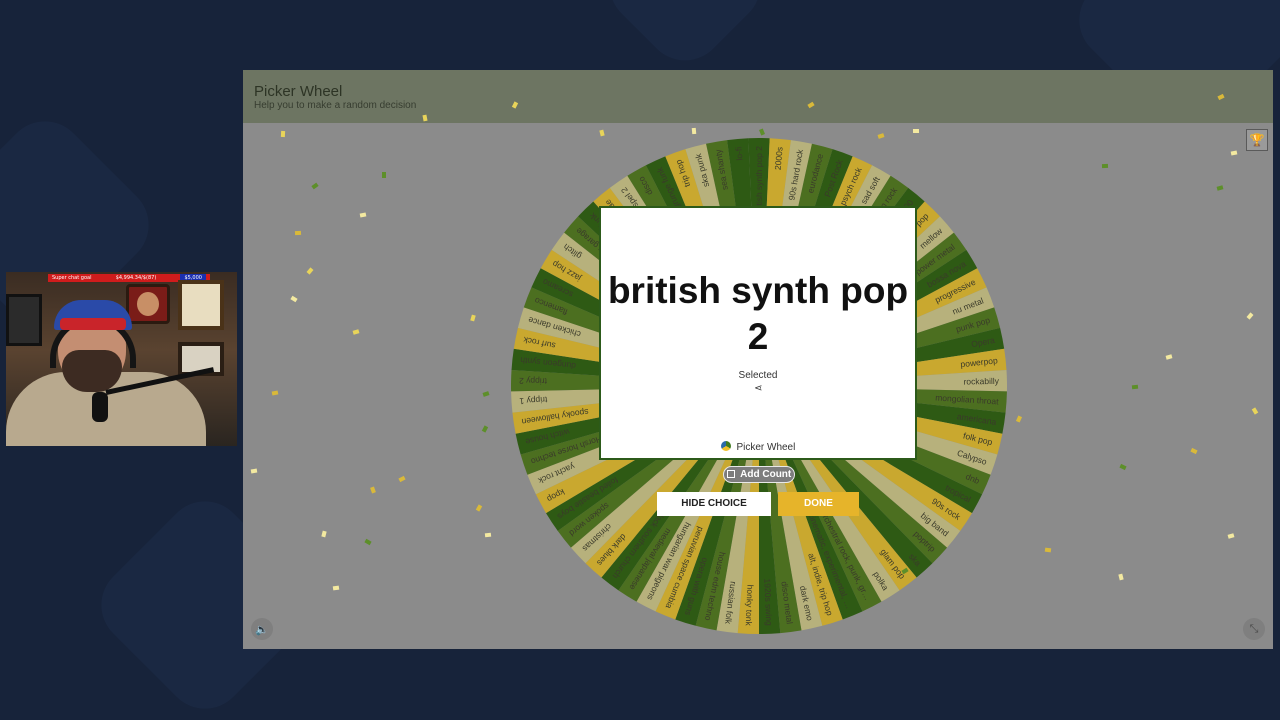 The height and width of the screenshot is (720, 1280). I want to click on wheel-segment-label: rockabilly, so click(981, 381).